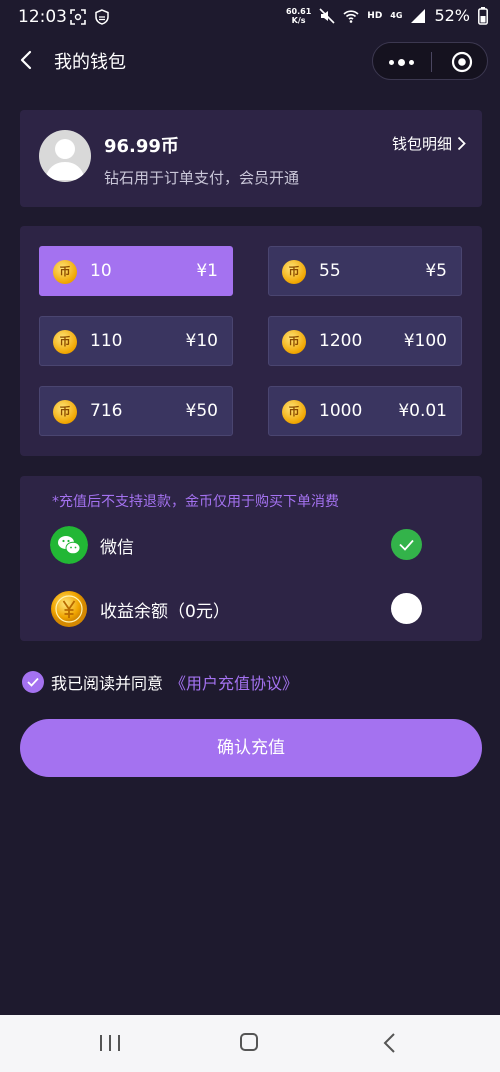 The height and width of the screenshot is (1072, 500). I want to click on payment-label: 微信, so click(117, 548).